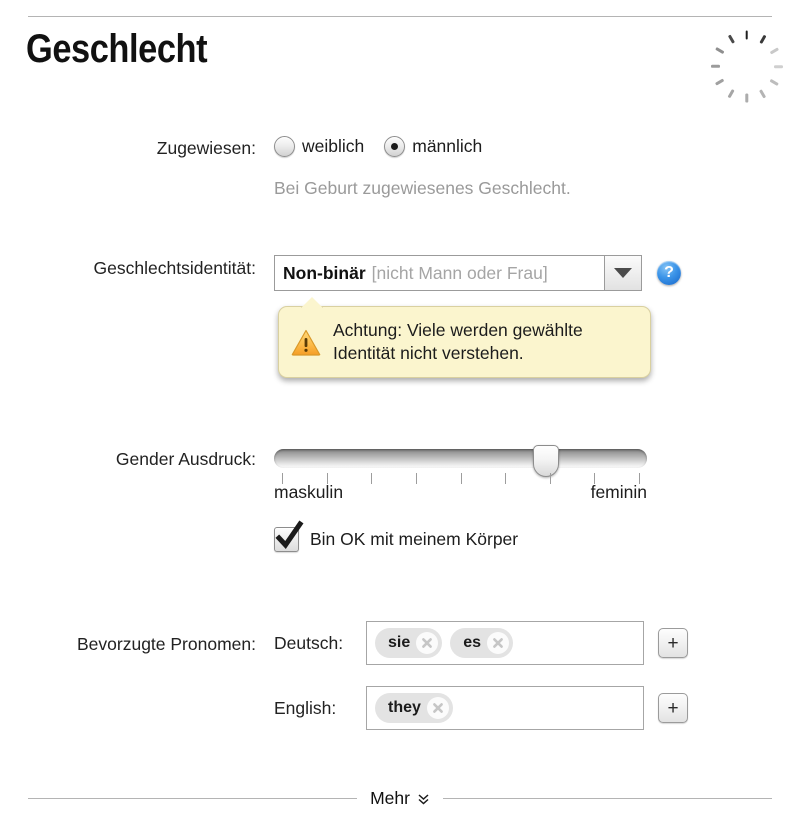  What do you see at coordinates (305, 707) in the screenshot?
I see `pronouns-english-sublabel: English:` at bounding box center [305, 707].